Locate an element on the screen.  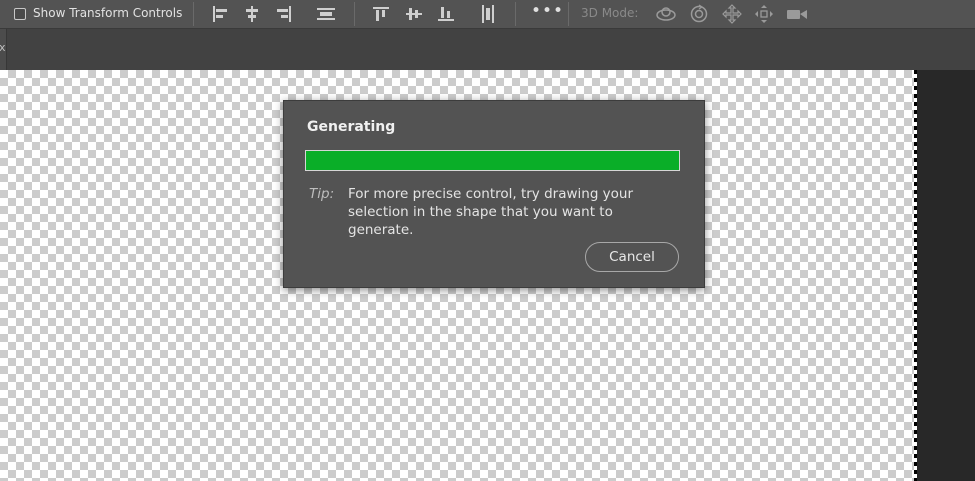
align-right-edges-icon is located at coordinates (284, 14).